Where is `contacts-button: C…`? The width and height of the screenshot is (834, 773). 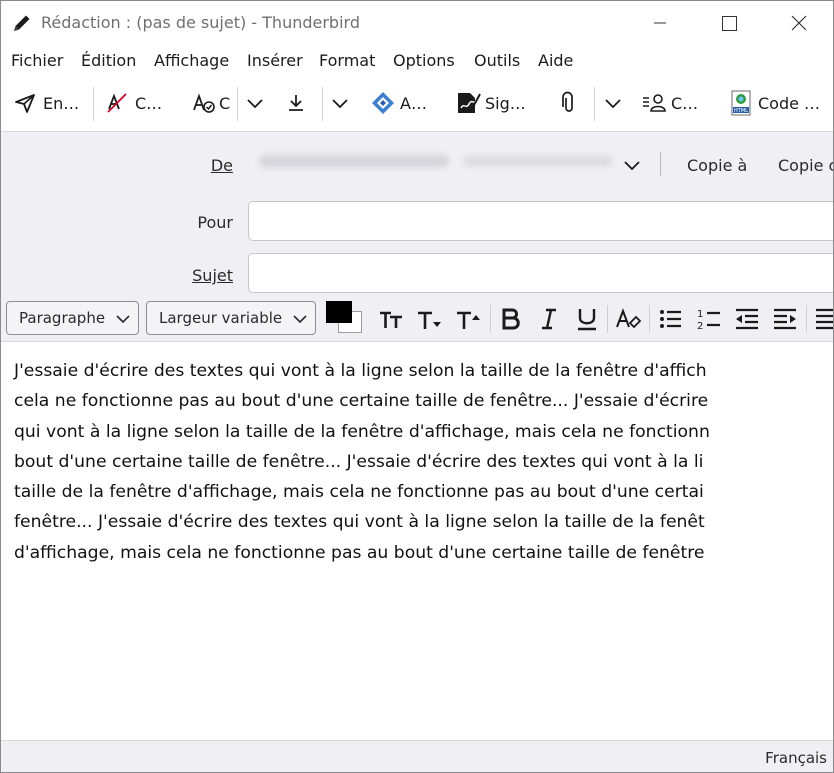
contacts-button: C… is located at coordinates (669, 103).